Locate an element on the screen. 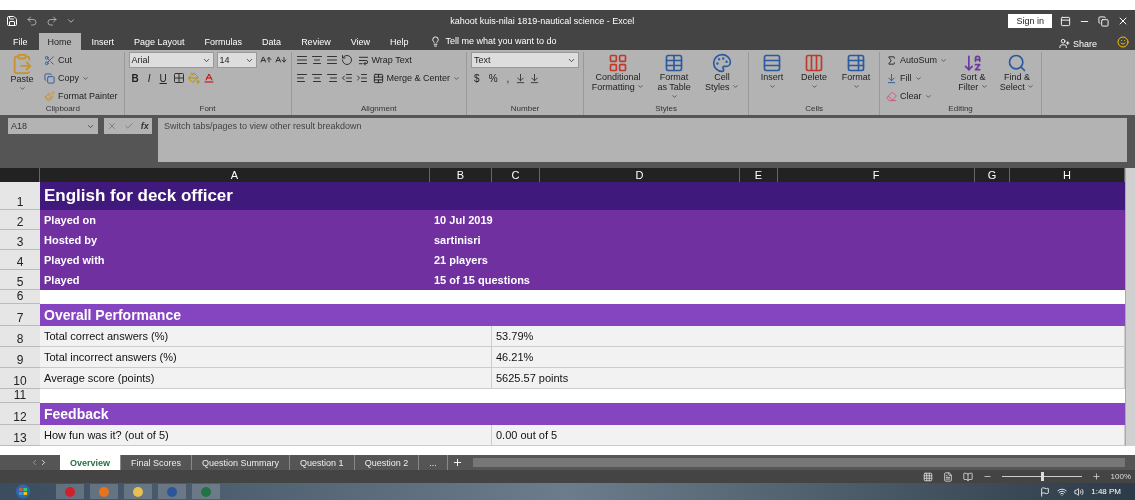 This screenshot has width=1135, height=500. ribbon-tab: Data is located at coordinates (272, 41).